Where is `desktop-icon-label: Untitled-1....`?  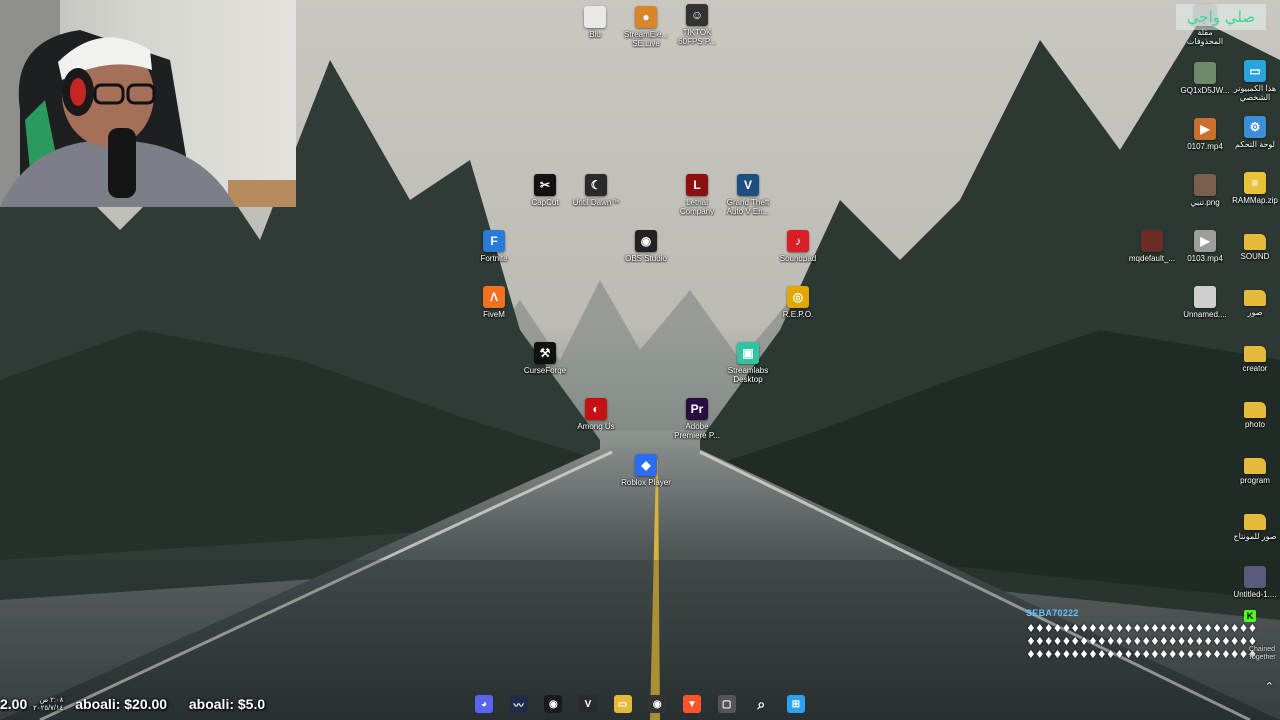
desktop-icon-label: Untitled-1.... is located at coordinates (1255, 594).